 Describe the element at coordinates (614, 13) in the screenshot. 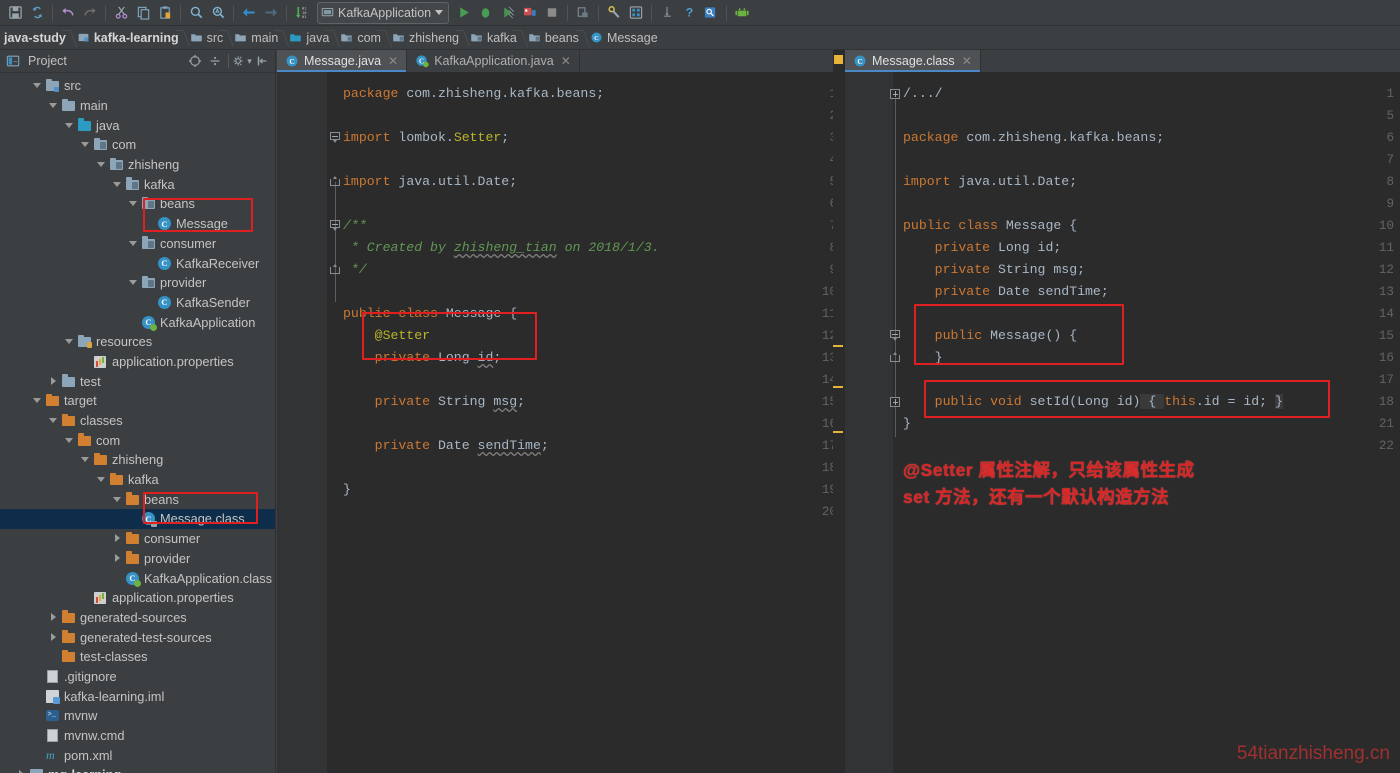

I see `settings-icon` at that location.